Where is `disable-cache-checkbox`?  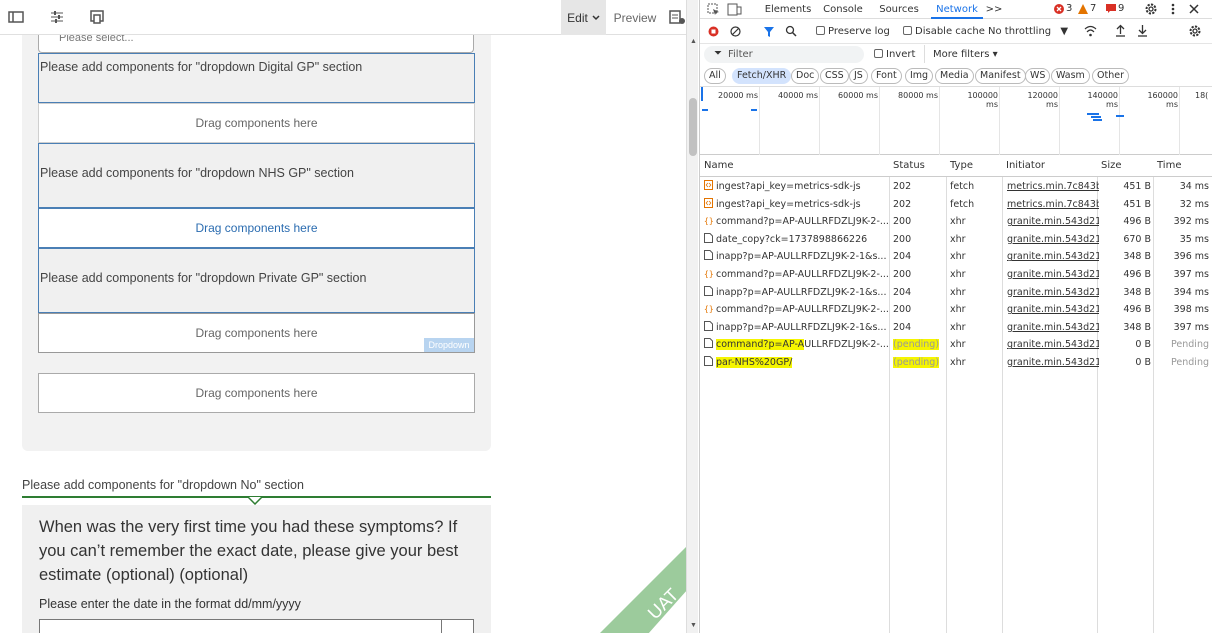 disable-cache-checkbox is located at coordinates (907, 30).